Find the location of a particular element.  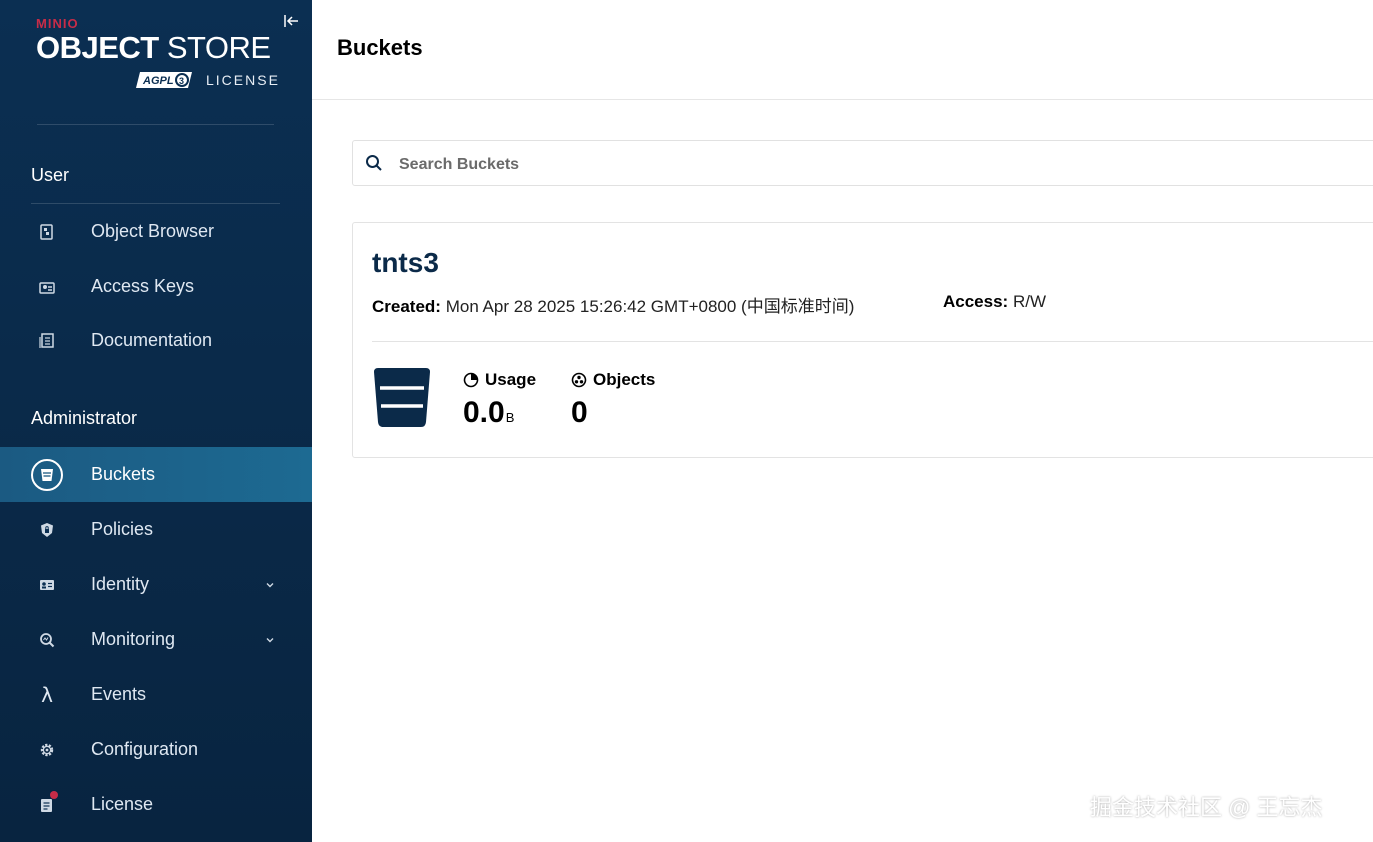

usage-unit: B is located at coordinates (510, 417).